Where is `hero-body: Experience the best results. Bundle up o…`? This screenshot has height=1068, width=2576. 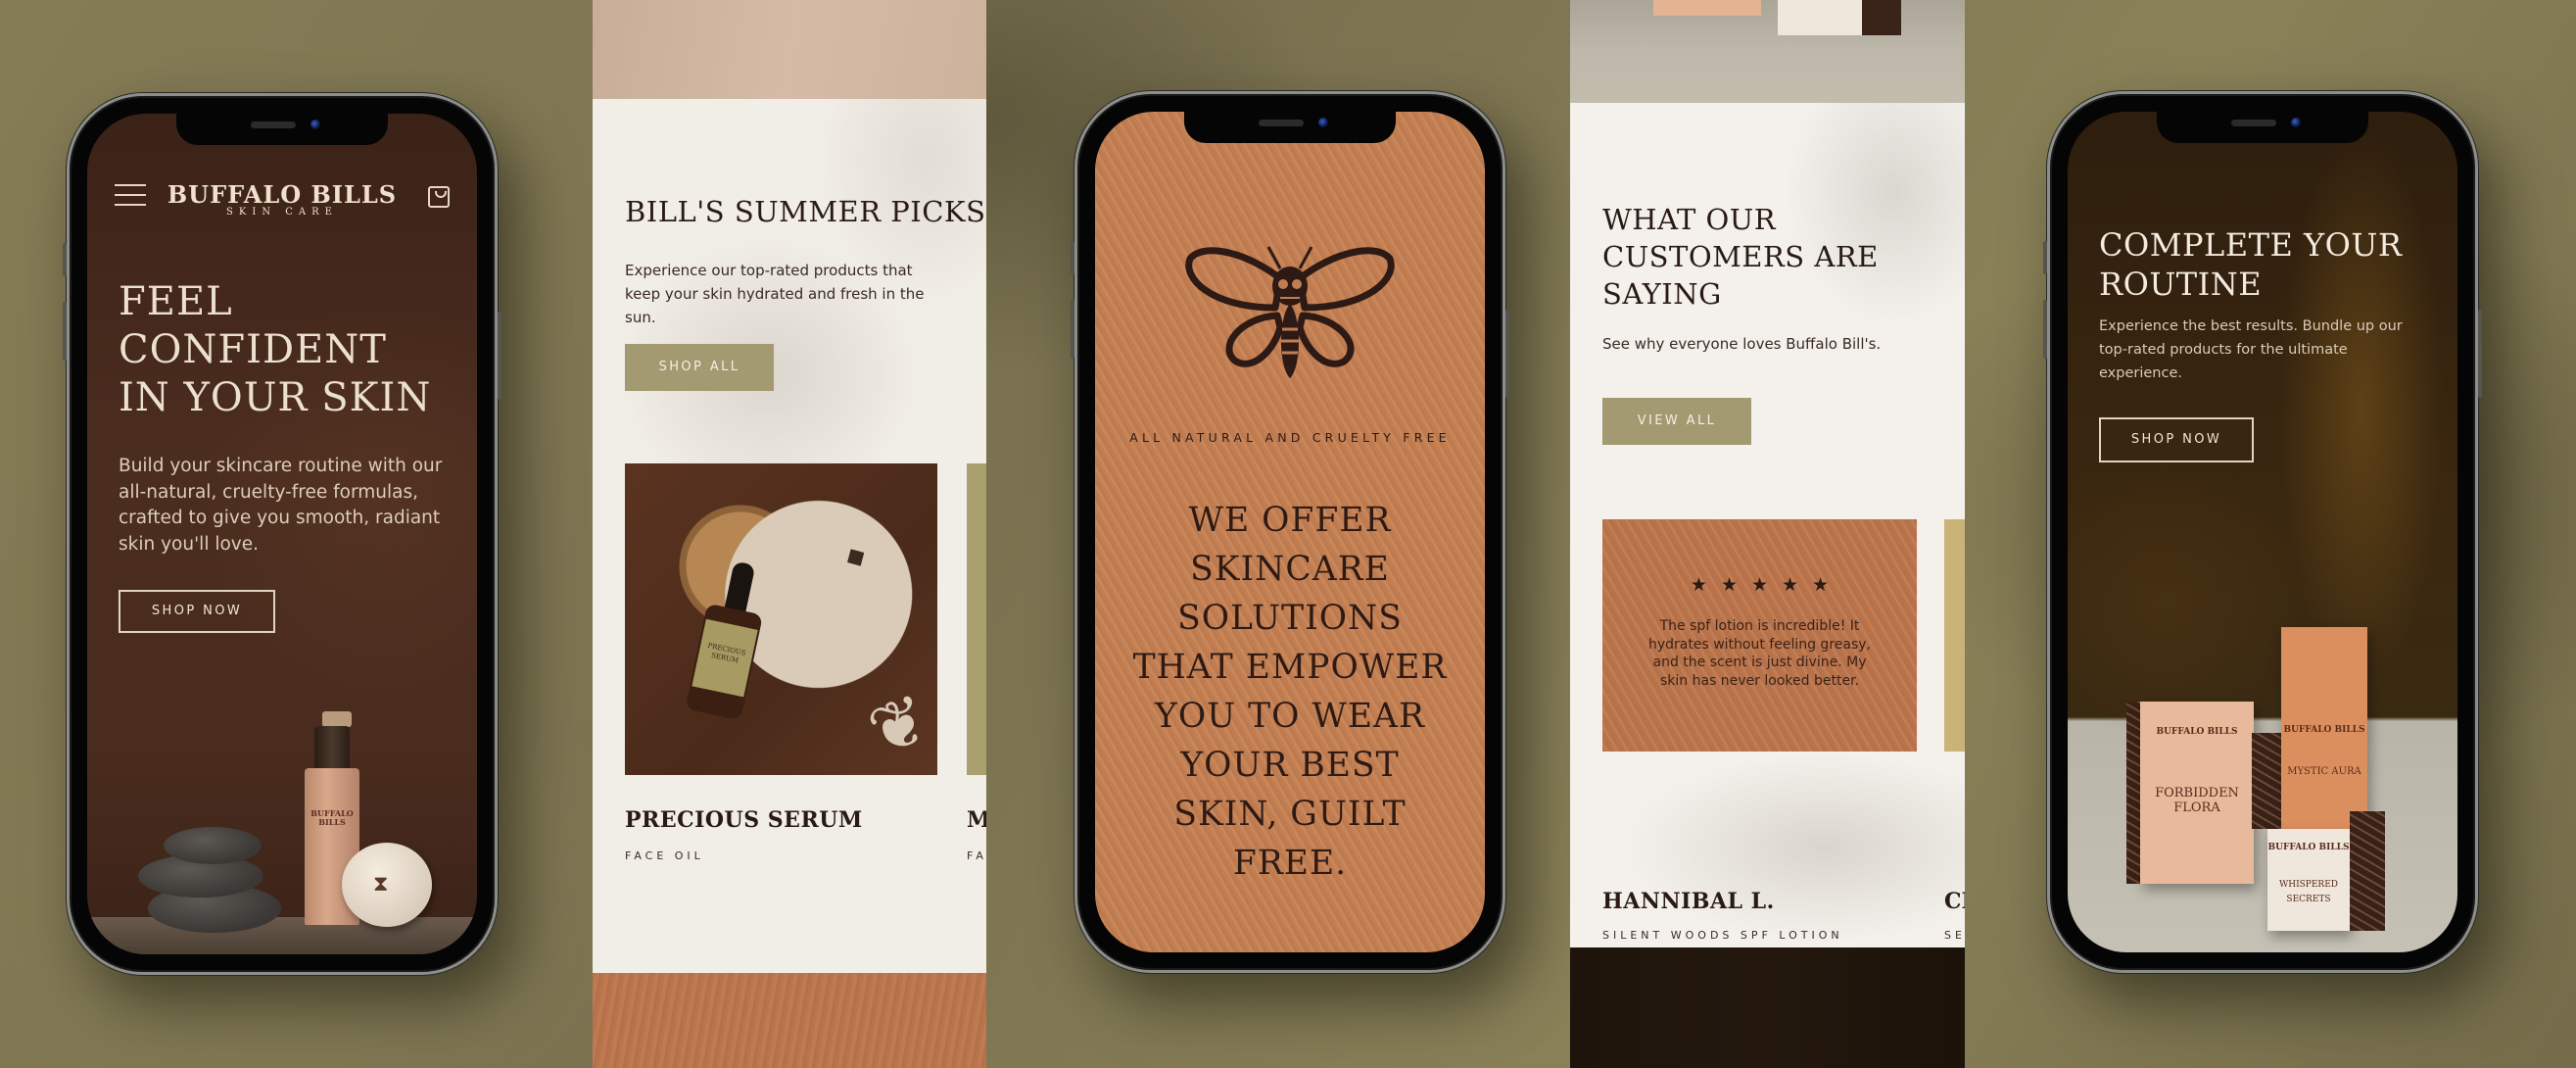
hero-body: Experience the best results. Bundle up o… is located at coordinates (2251, 349).